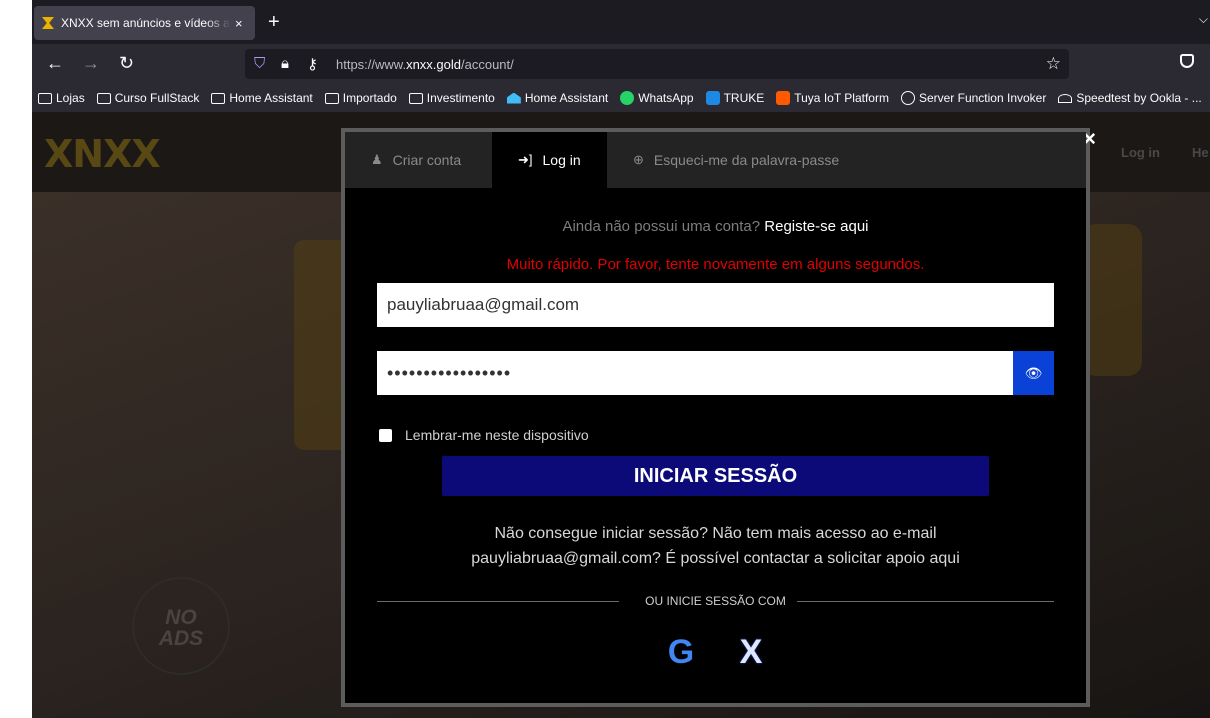  I want to click on bookmark-item: Tuya IoT Platform, so click(832, 98).